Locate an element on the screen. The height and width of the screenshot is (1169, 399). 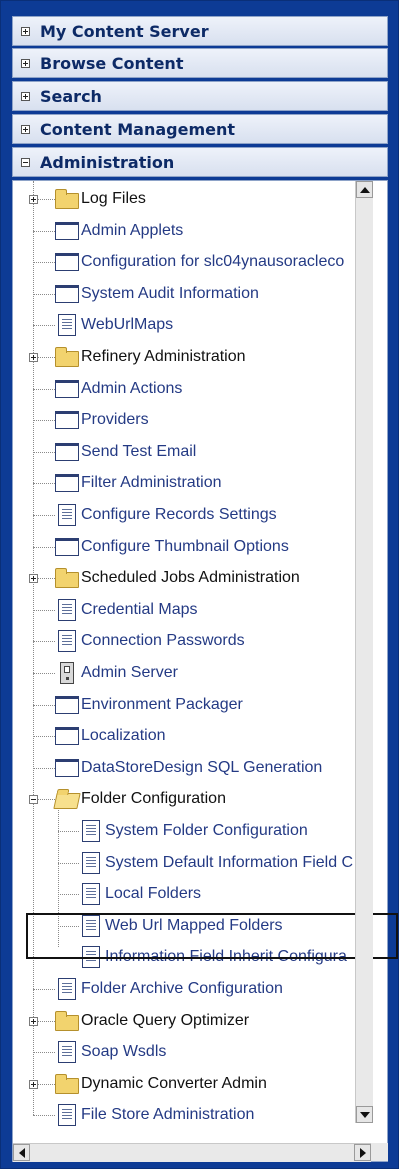
tree-item-label: Dynamic Converter Admin is located at coordinates (174, 1084).